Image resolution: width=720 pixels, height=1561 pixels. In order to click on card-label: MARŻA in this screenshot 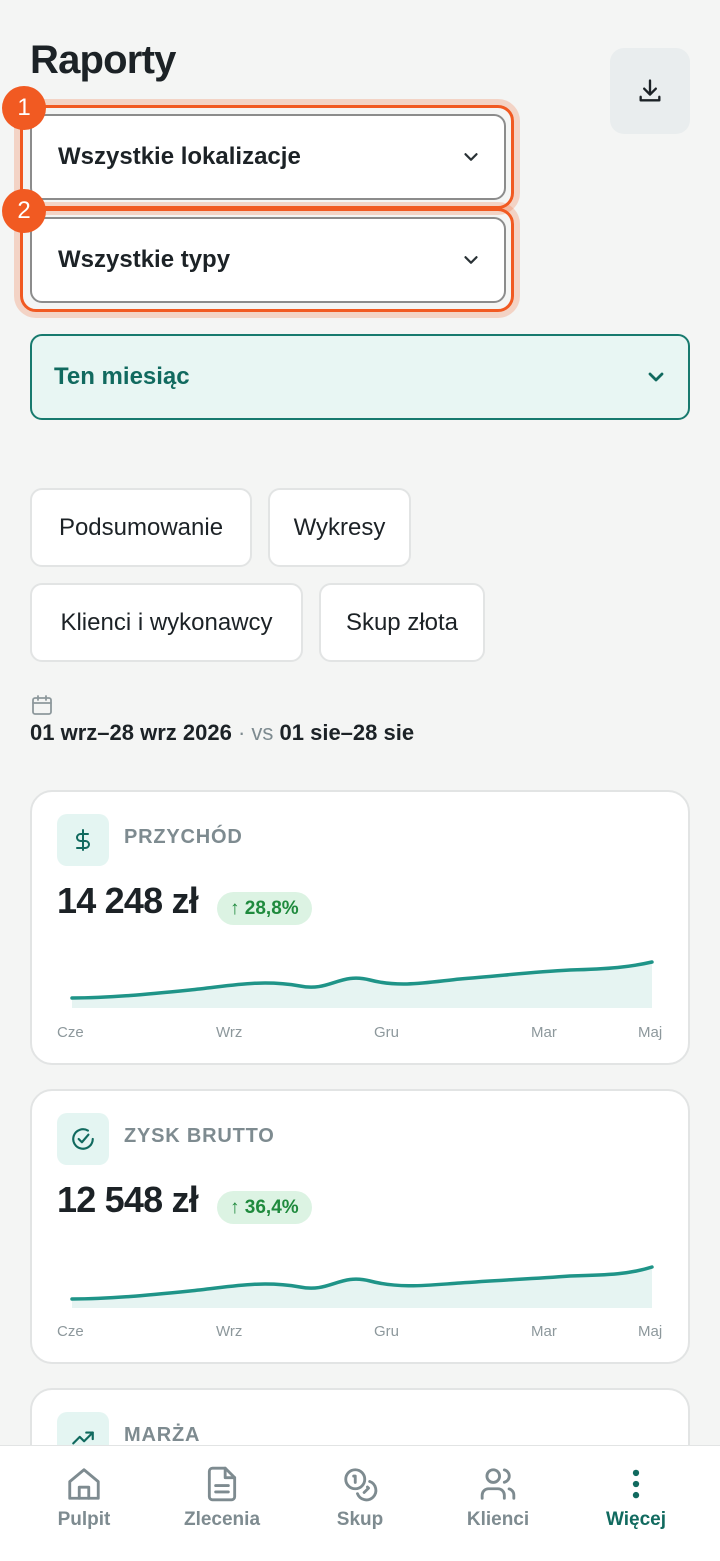, I will do `click(162, 1435)`.